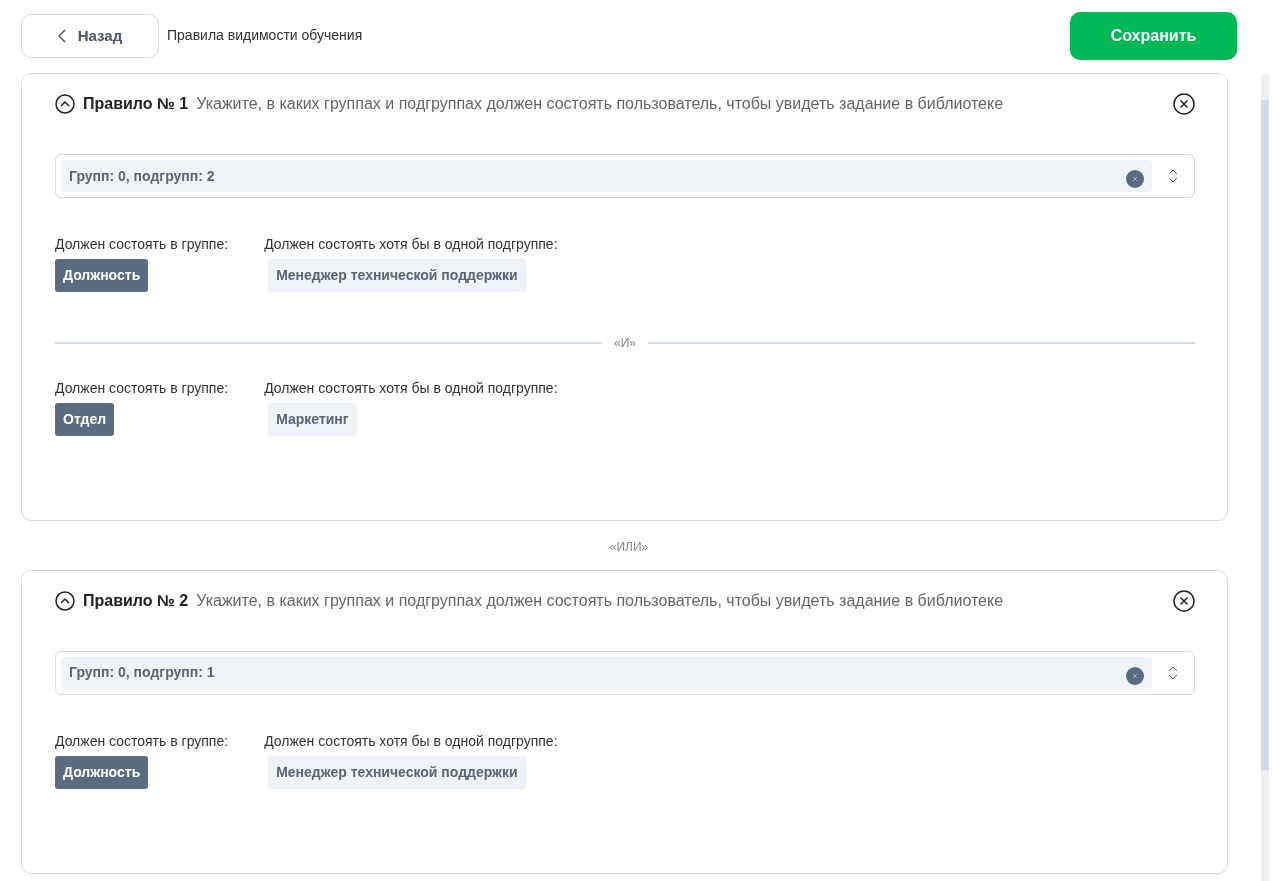 Image resolution: width=1281 pixels, height=881 pixels. What do you see at coordinates (1135, 176) in the screenshot?
I see `clear-icon` at bounding box center [1135, 176].